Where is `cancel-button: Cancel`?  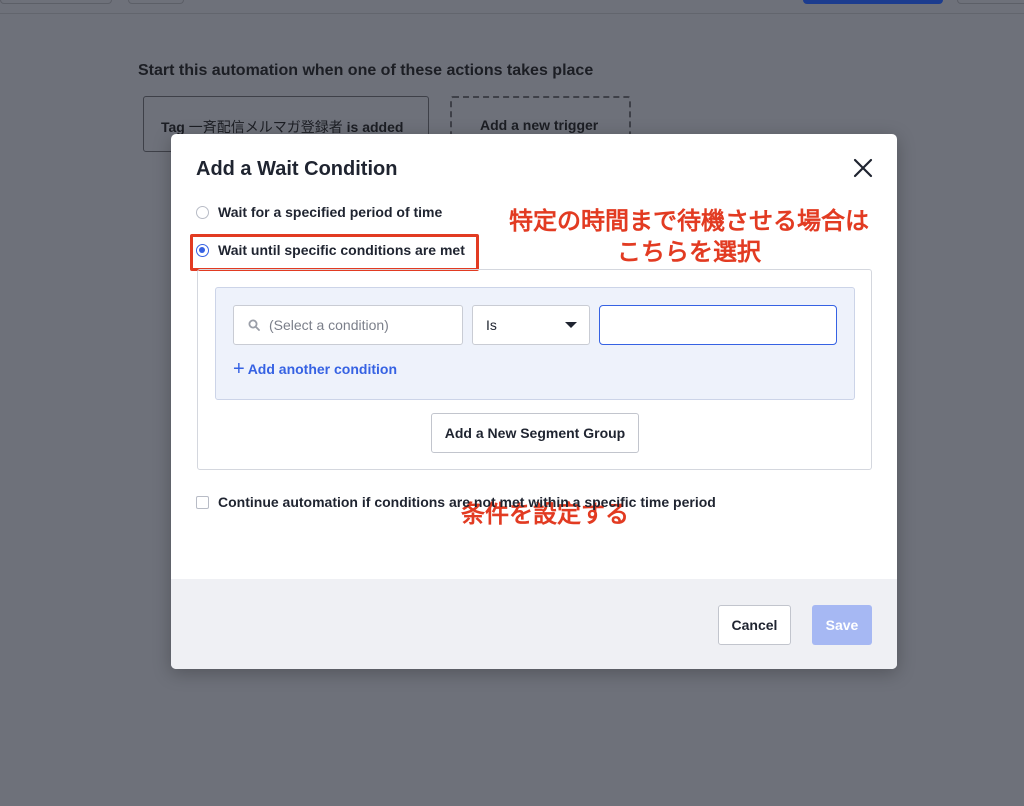
cancel-button: Cancel is located at coordinates (754, 625).